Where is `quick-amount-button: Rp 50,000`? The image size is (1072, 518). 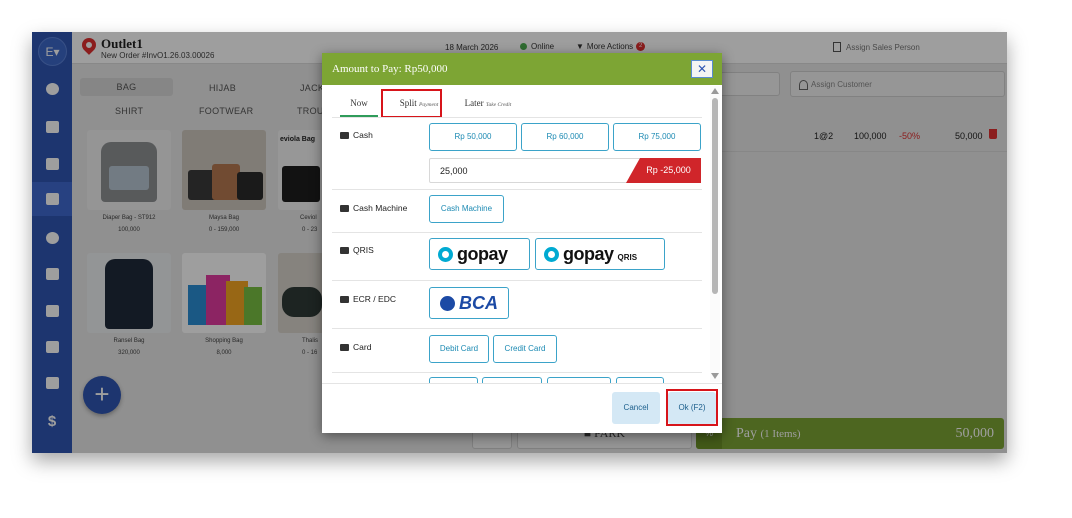 quick-amount-button: Rp 50,000 is located at coordinates (473, 137).